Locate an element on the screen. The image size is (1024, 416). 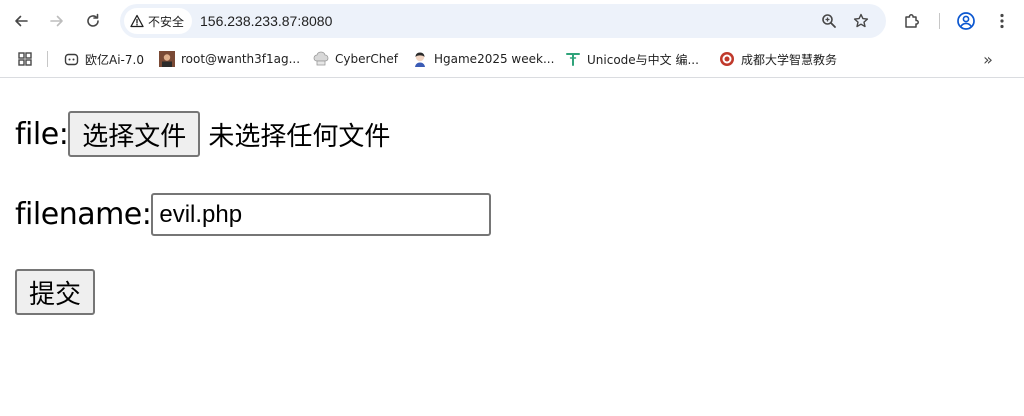
browser-toolbar: 不安全 156.238.233.87:8080 is located at coordinates (512, 21).